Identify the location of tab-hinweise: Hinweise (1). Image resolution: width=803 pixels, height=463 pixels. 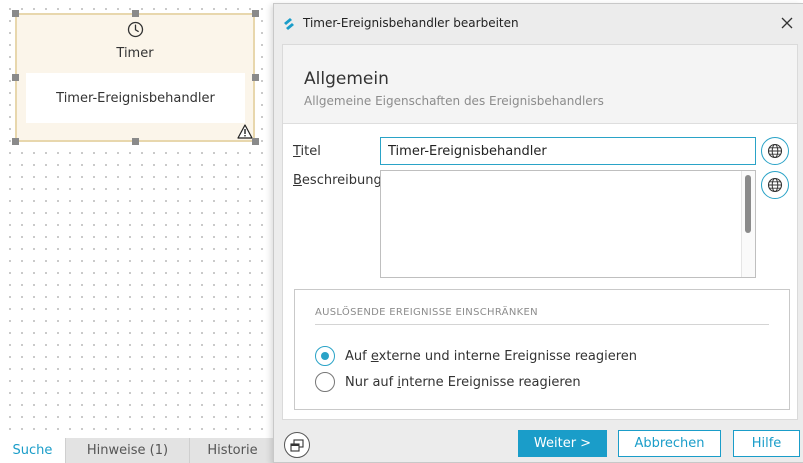
(127, 450).